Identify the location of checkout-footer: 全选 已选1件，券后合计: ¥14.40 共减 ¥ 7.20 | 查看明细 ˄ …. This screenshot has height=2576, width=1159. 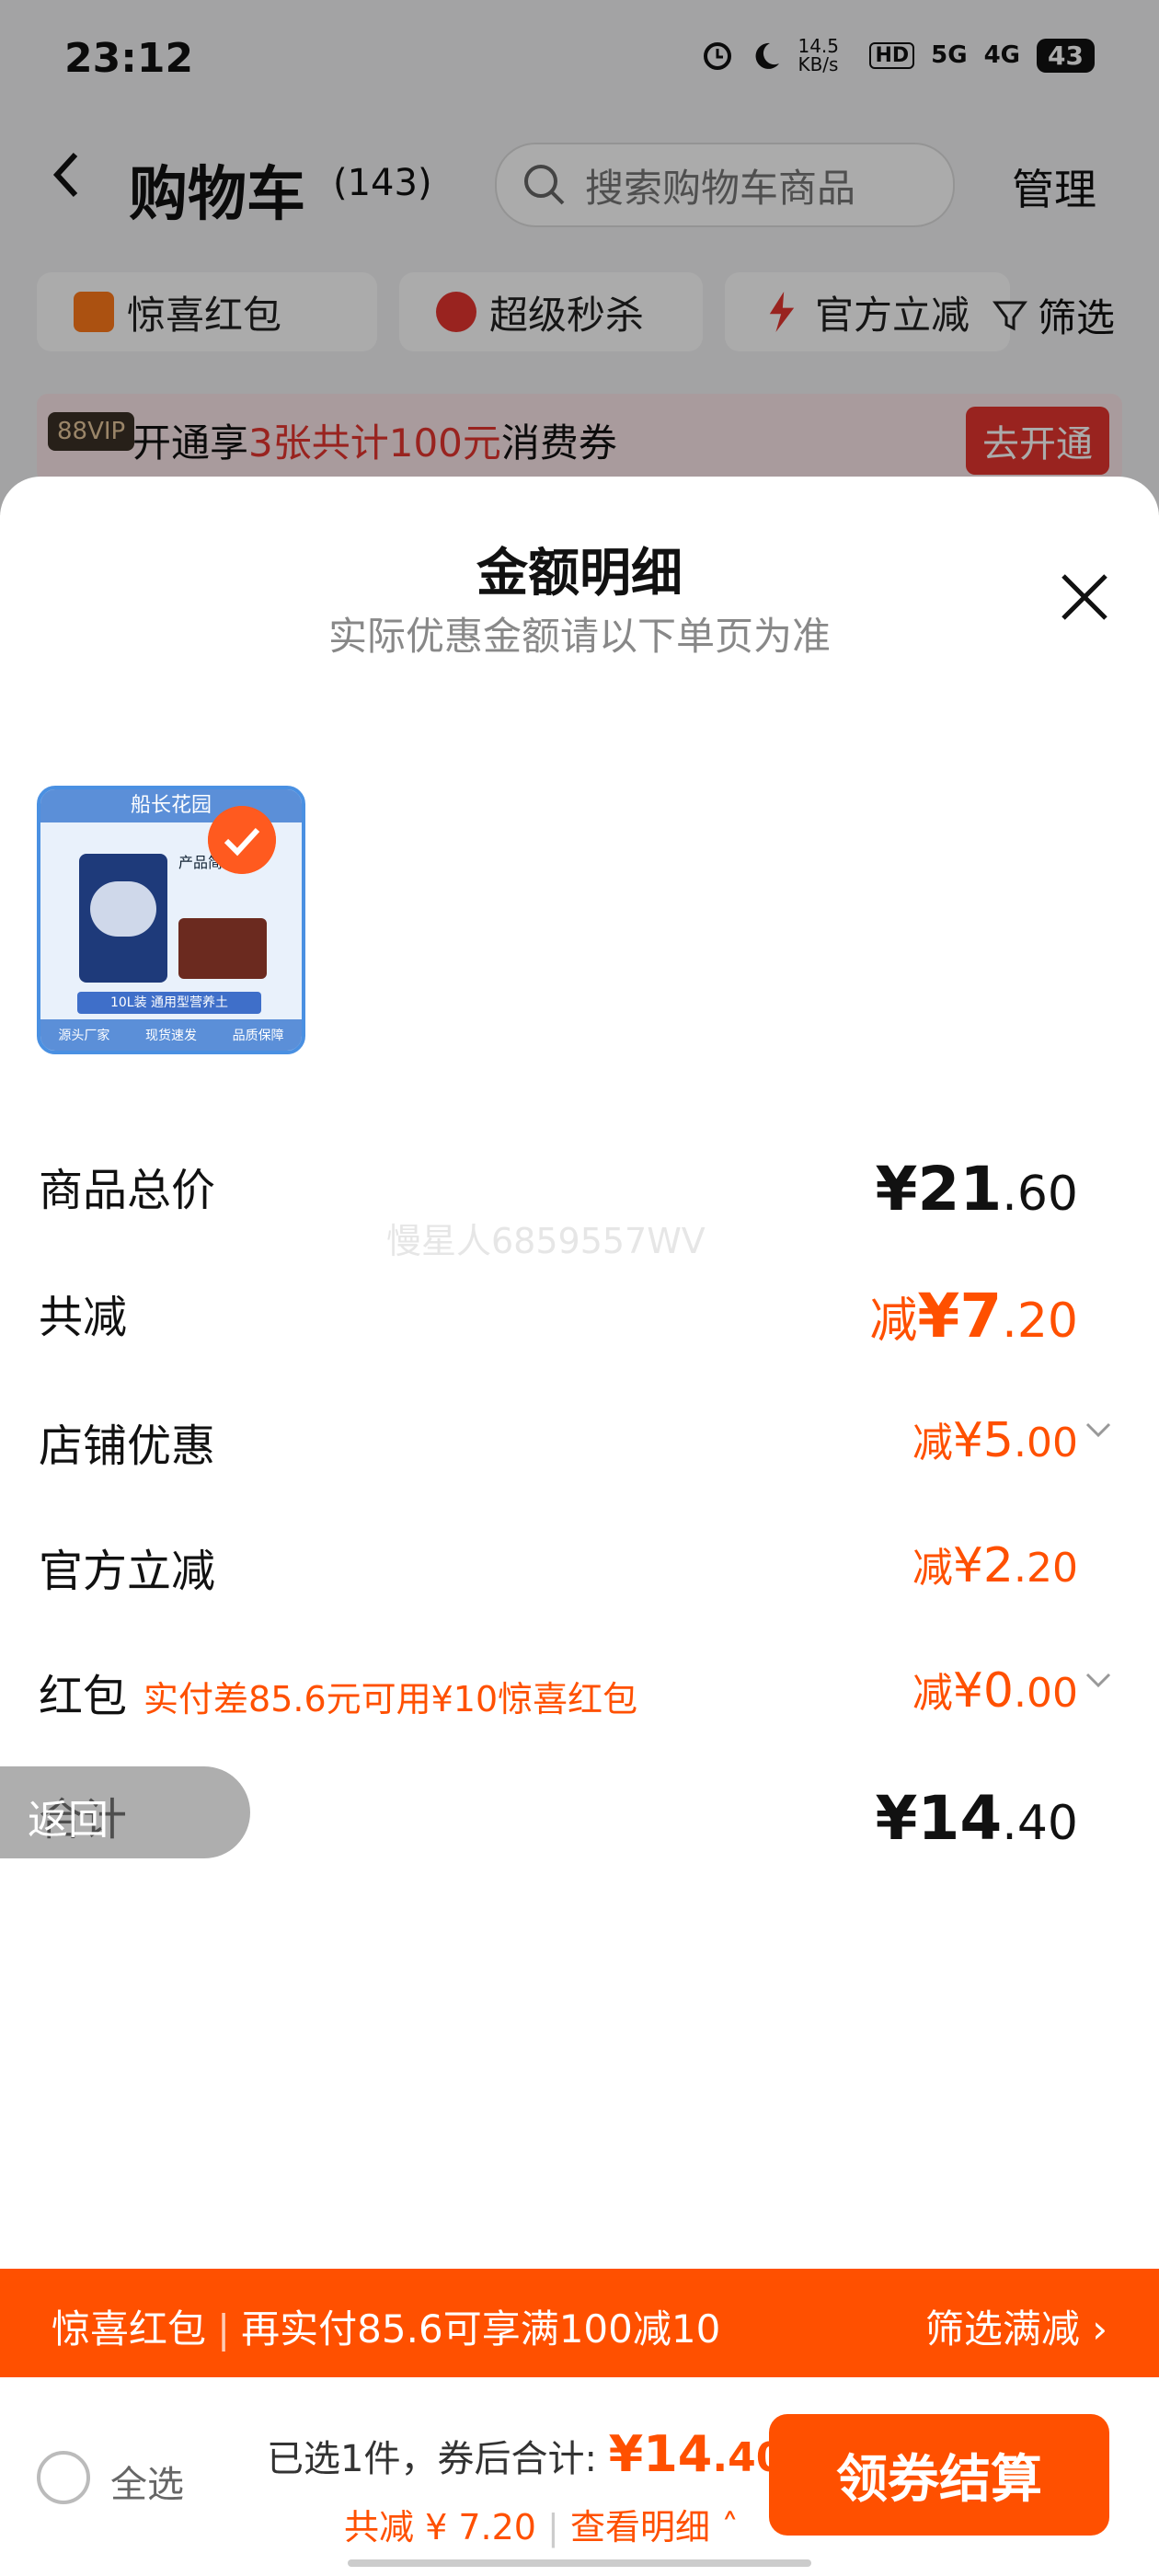
(579, 2476).